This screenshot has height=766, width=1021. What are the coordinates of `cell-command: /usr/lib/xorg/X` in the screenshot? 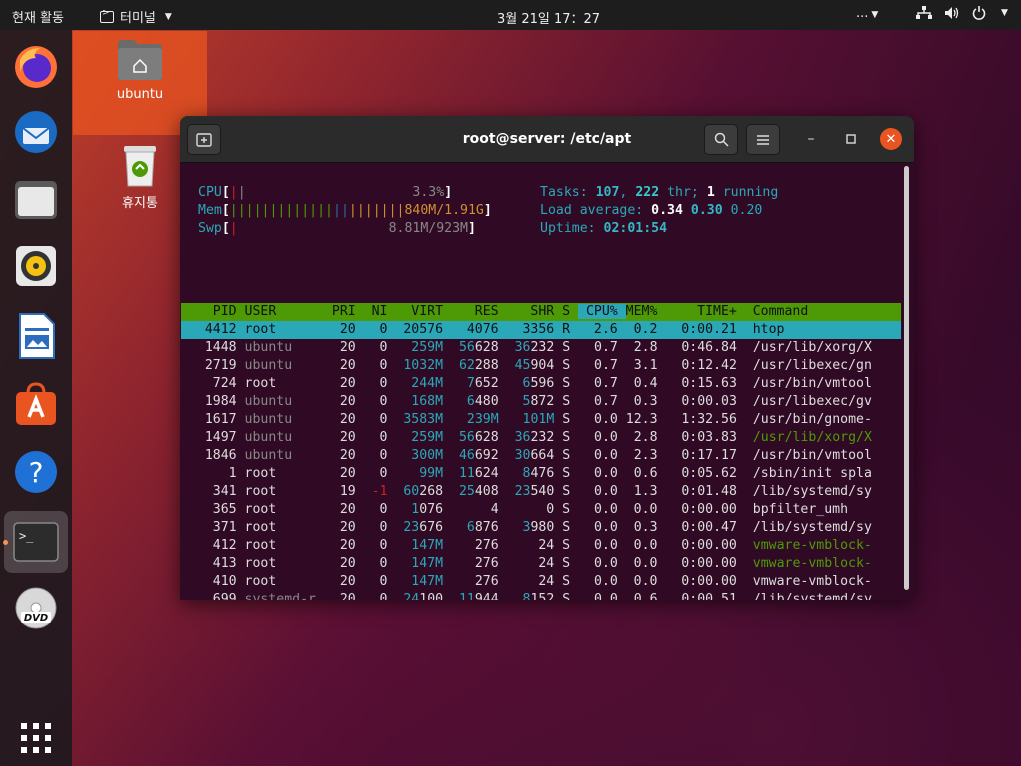 It's located at (812, 437).